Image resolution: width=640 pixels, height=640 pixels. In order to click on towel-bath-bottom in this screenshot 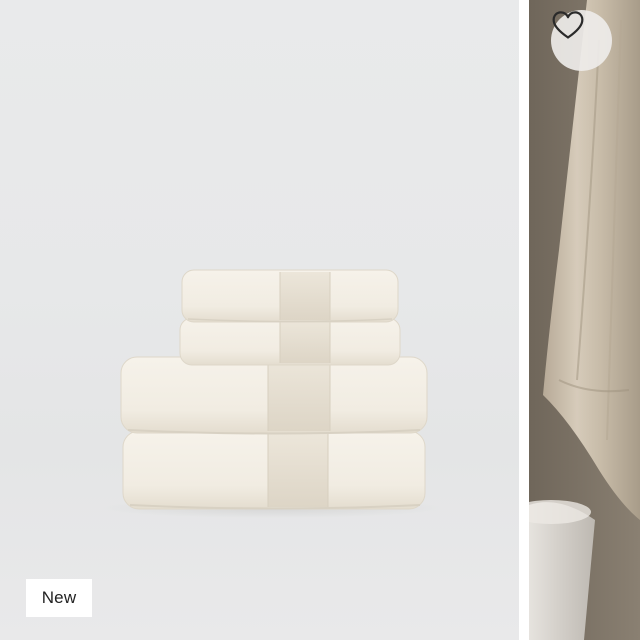, I will do `click(274, 470)`.